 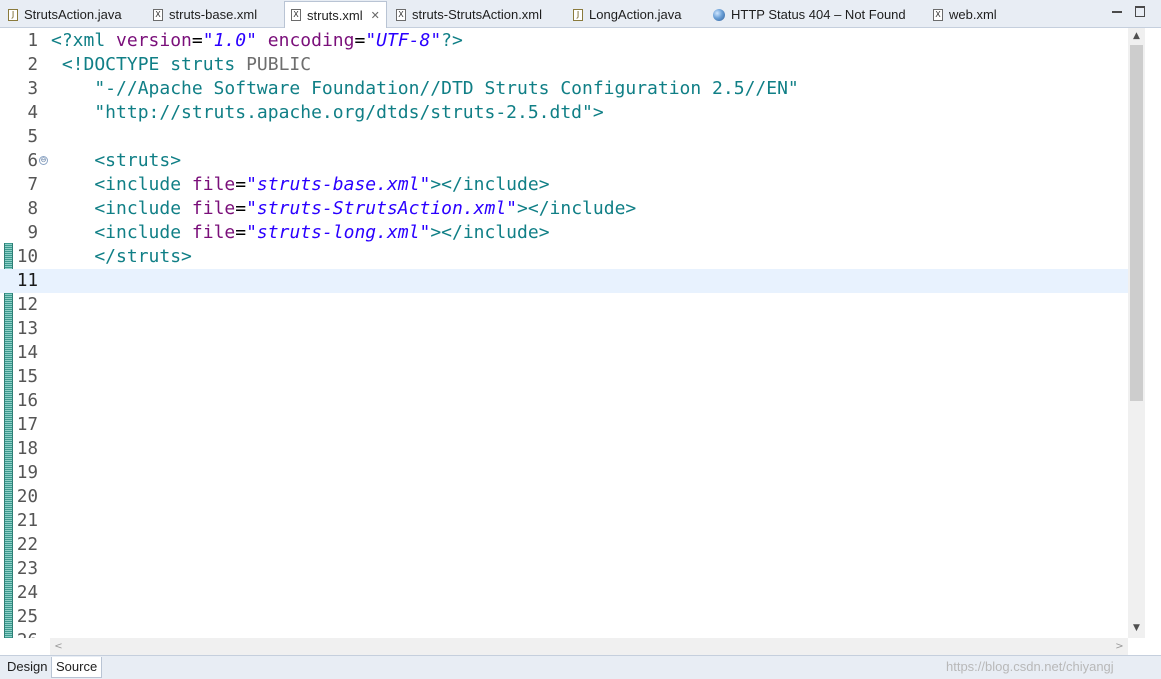 I want to click on tab-label: struts-base.xml, so click(x=213, y=14).